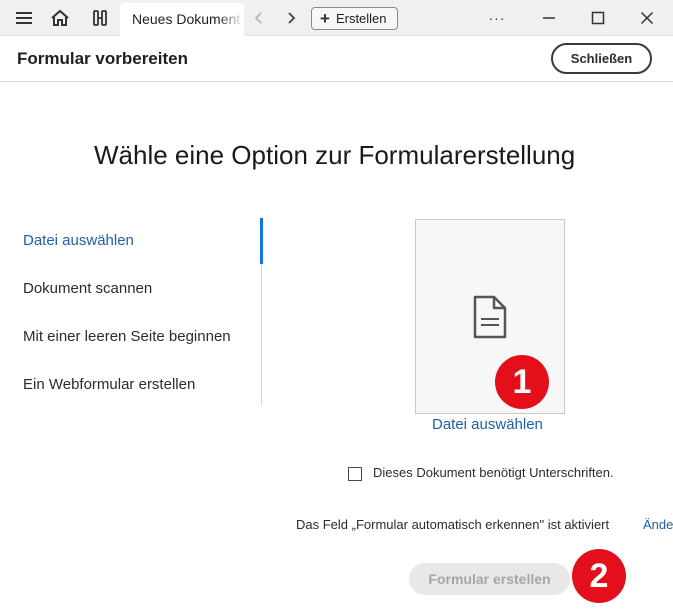 Image resolution: width=673 pixels, height=612 pixels. I want to click on chevron-right-icon, so click(291, 18).